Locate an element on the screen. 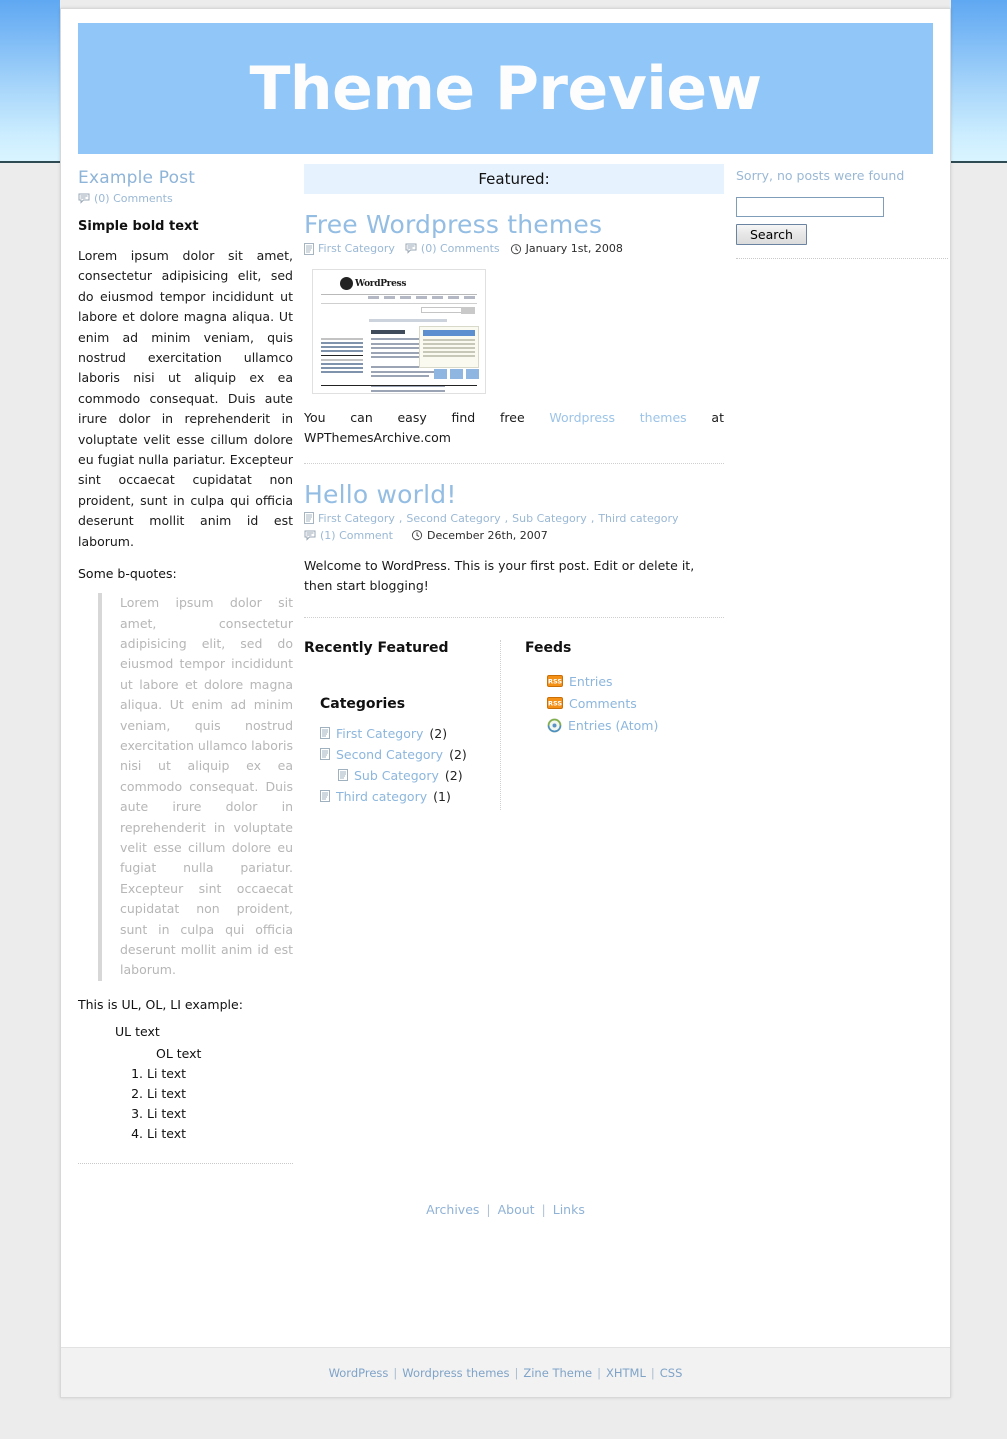  feed-link: Entries is located at coordinates (591, 681).